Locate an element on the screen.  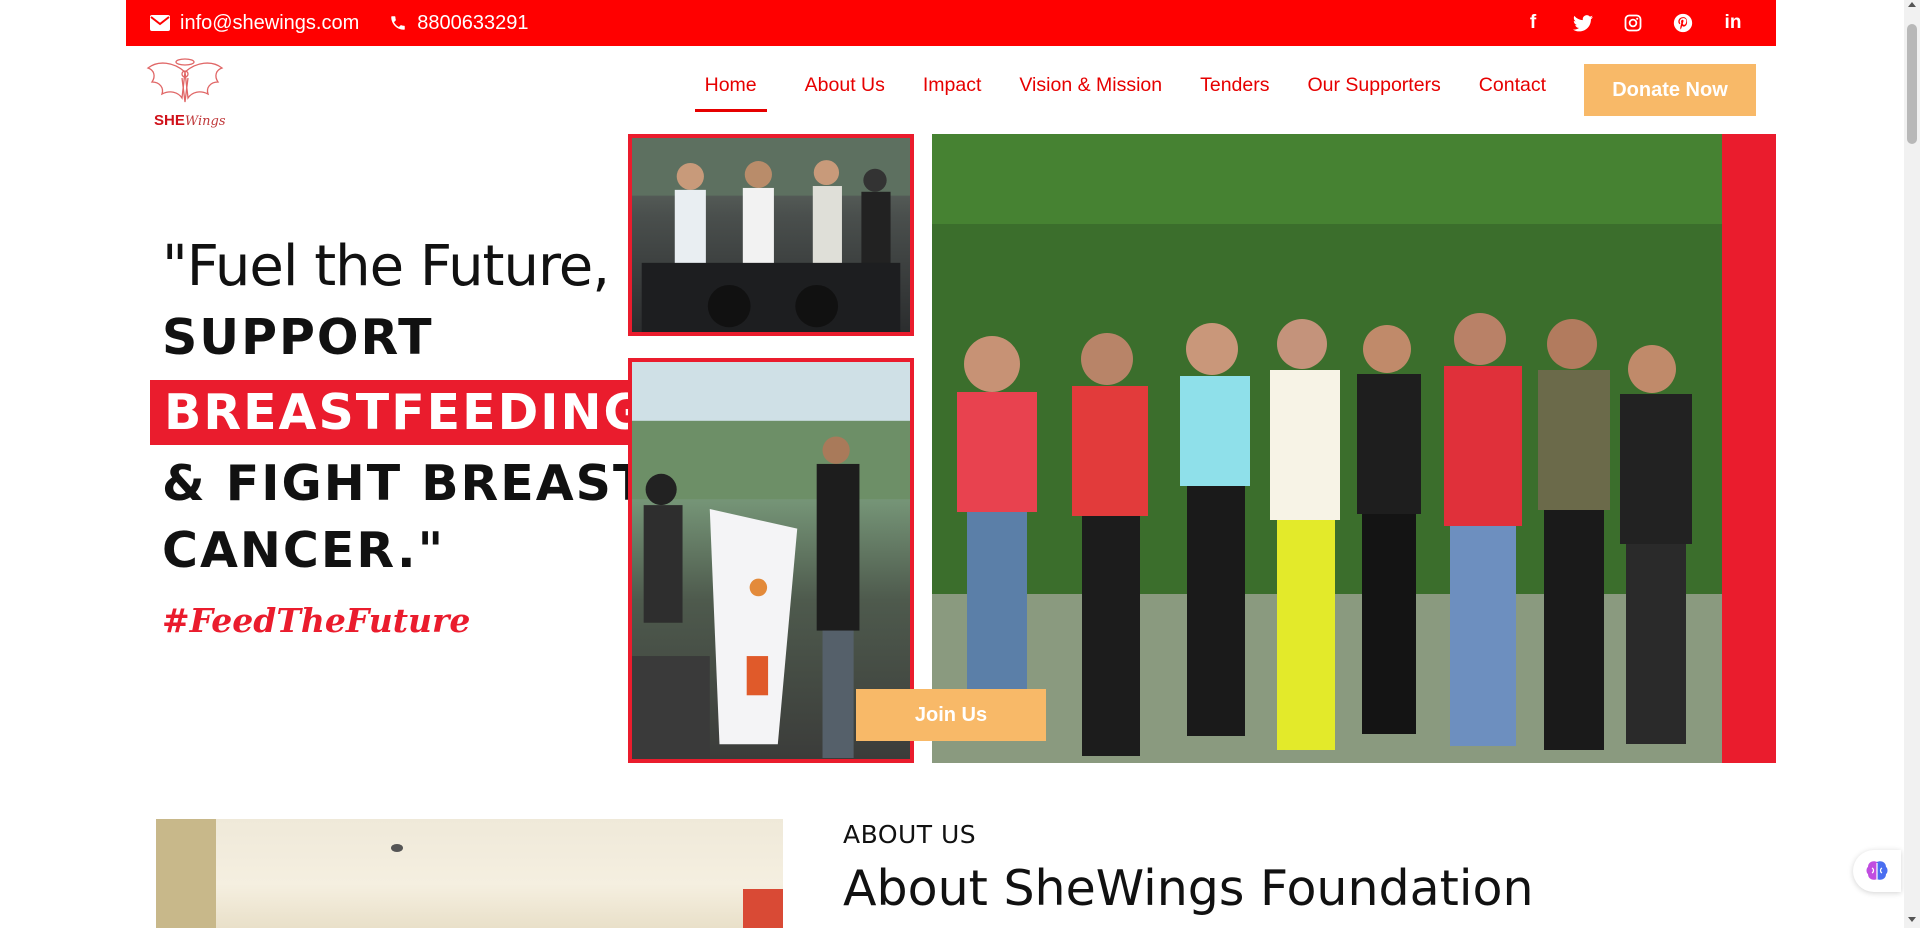
phone-text: 8800633291 is located at coordinates (473, 22).